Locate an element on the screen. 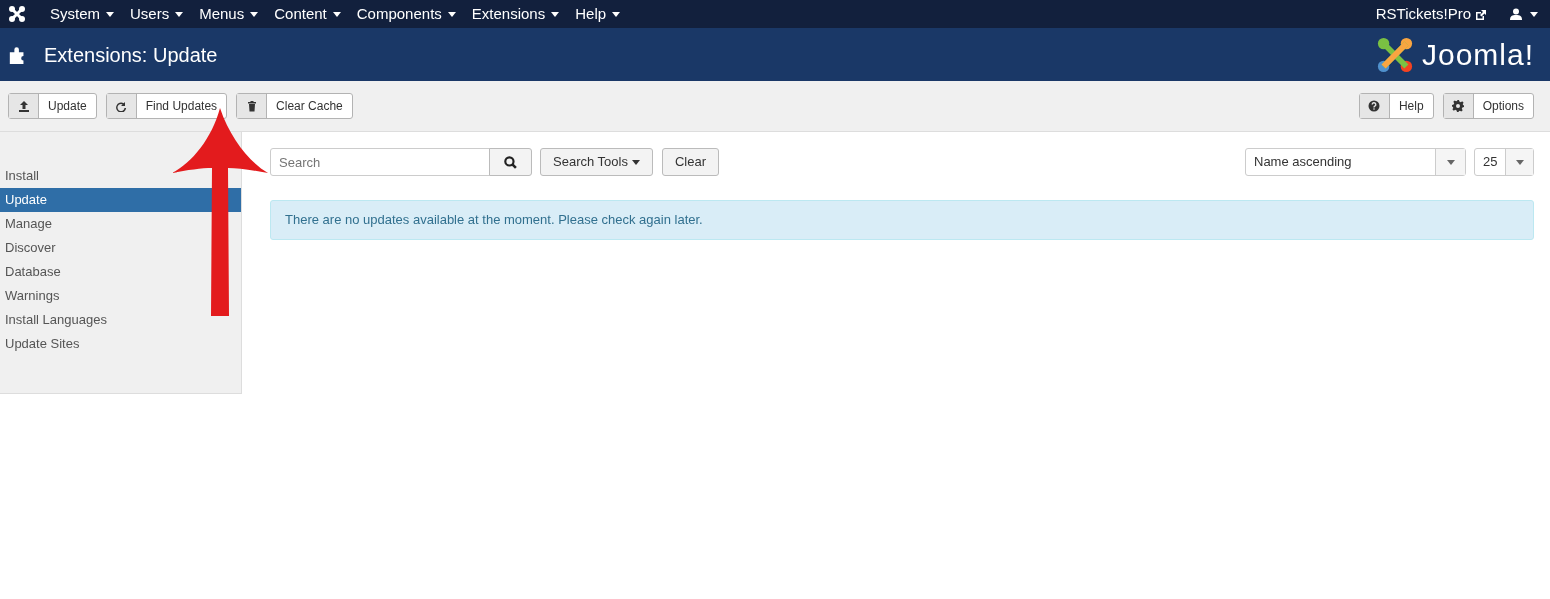 This screenshot has width=1550, height=599. upload-icon is located at coordinates (23, 106).